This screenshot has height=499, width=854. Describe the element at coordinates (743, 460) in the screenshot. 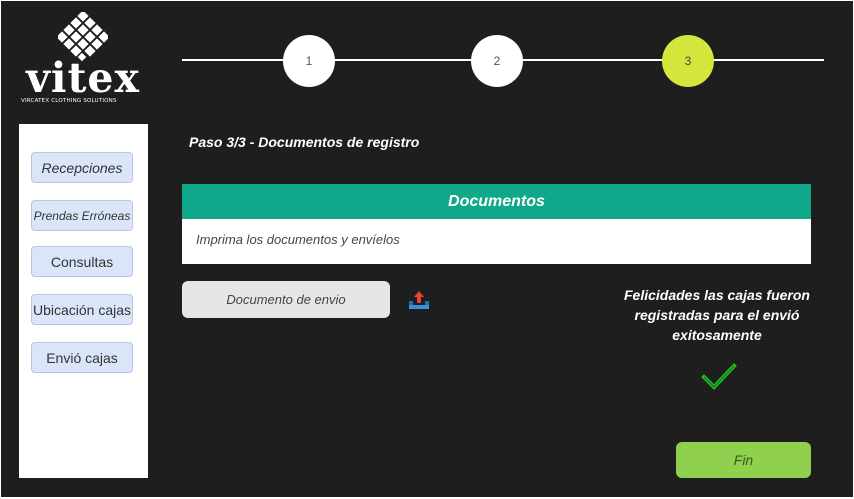

I see `finish-button: Fin` at that location.